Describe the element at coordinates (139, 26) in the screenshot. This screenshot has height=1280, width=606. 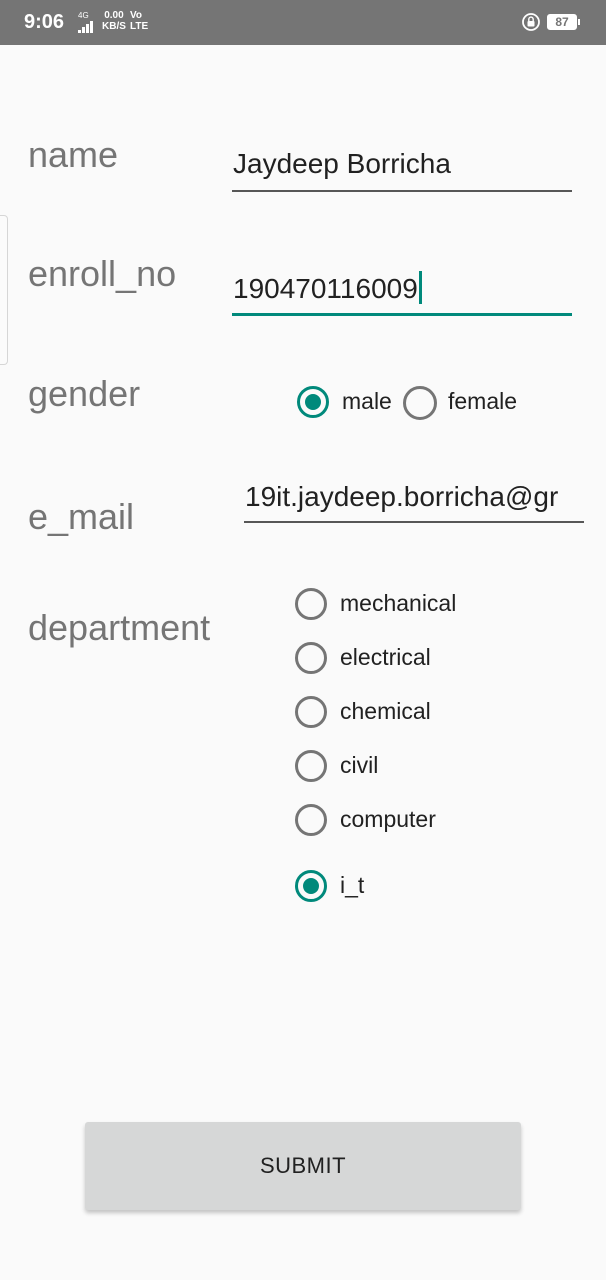
I see `volte-bottom: LTE` at that location.